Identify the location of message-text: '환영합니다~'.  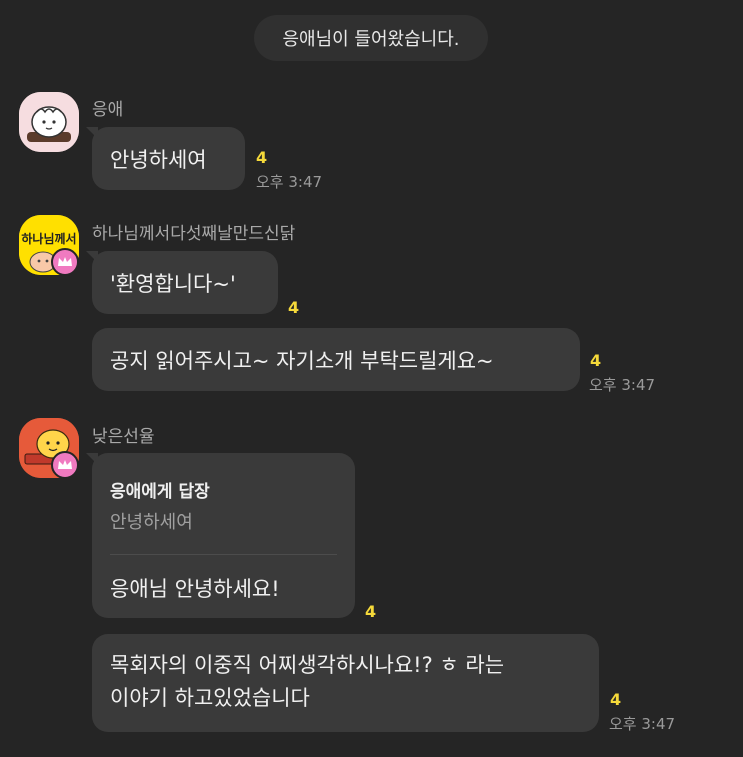
(173, 283).